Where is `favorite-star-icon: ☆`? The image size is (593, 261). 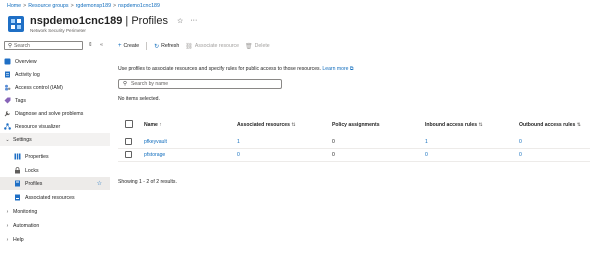
favorite-star-icon: ☆ is located at coordinates (99, 183).